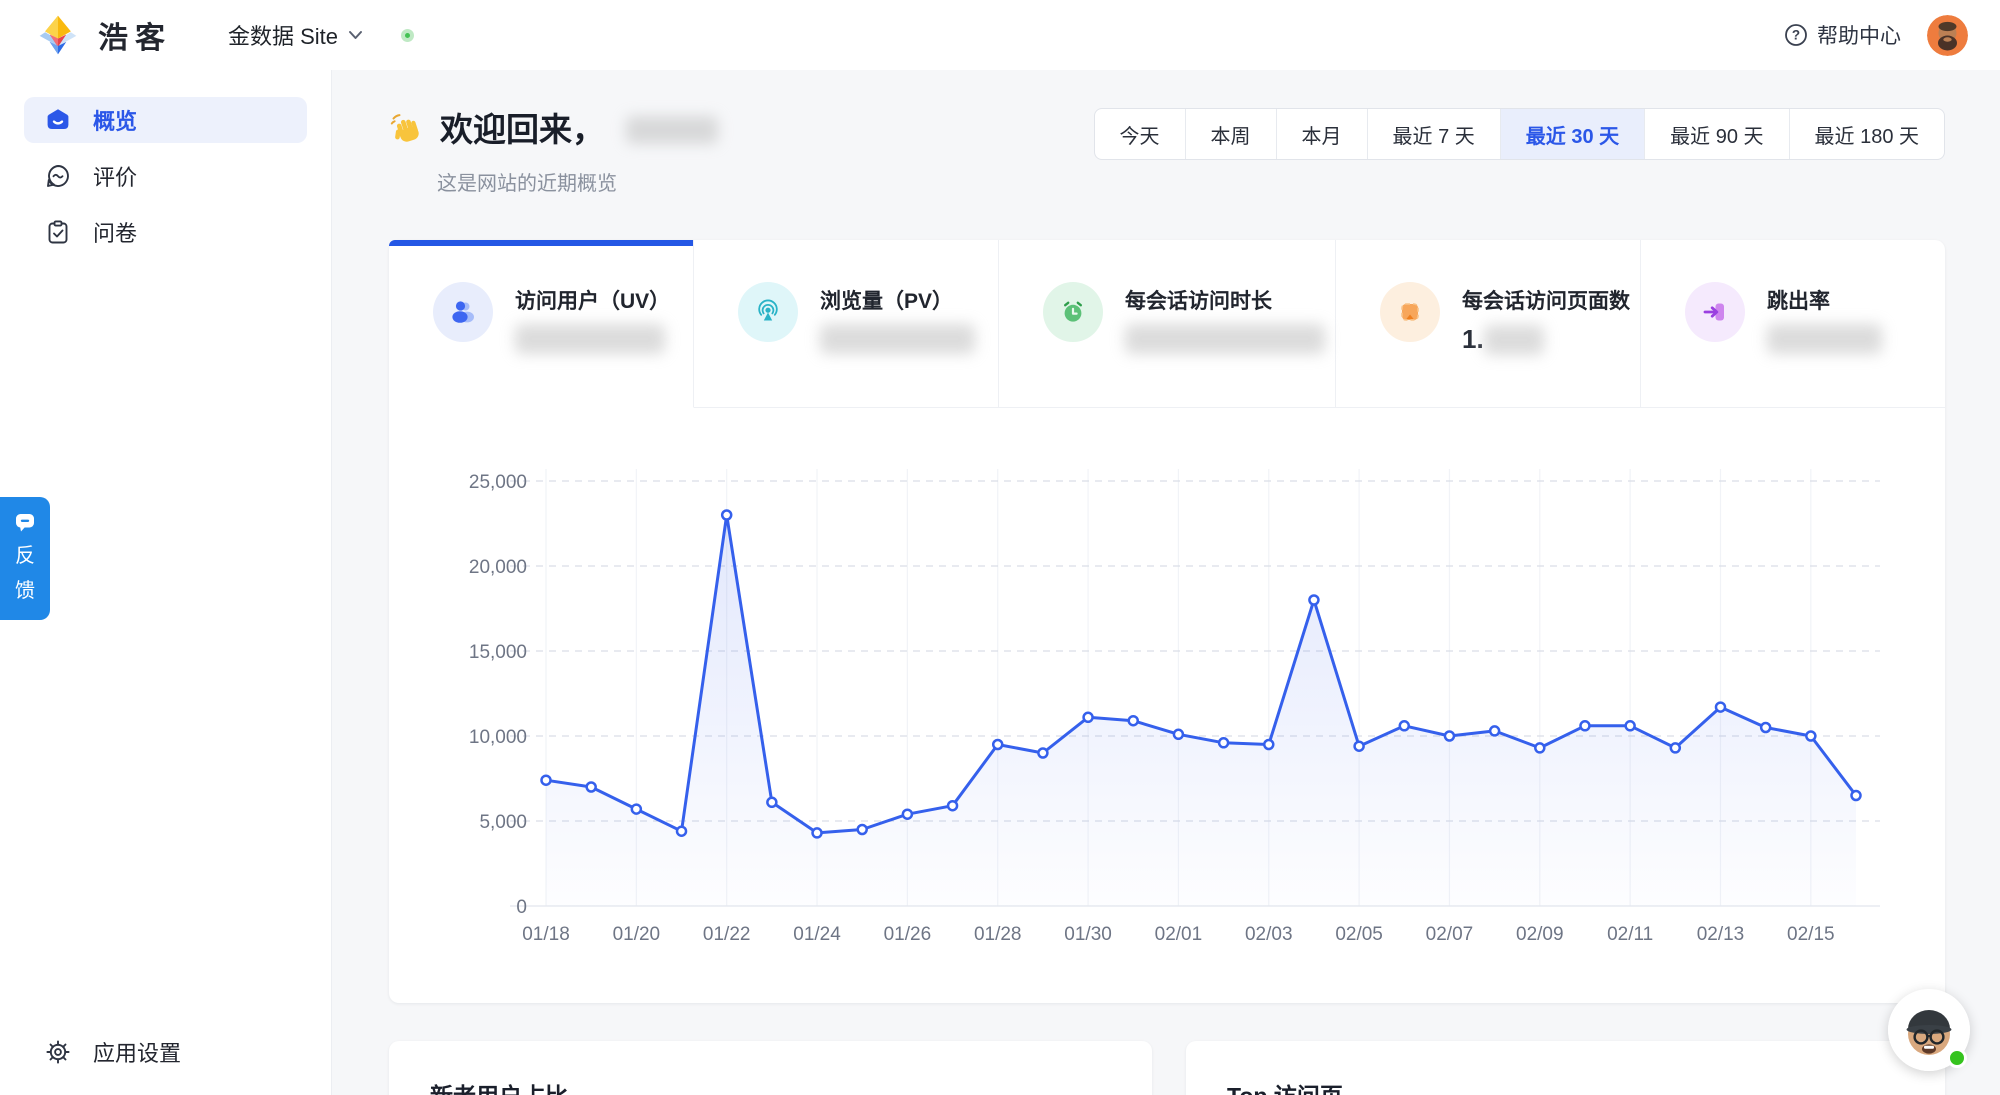 The image size is (2000, 1095). Describe the element at coordinates (1866, 134) in the screenshot. I see `time-range-180-days: 最近 180 天` at that location.